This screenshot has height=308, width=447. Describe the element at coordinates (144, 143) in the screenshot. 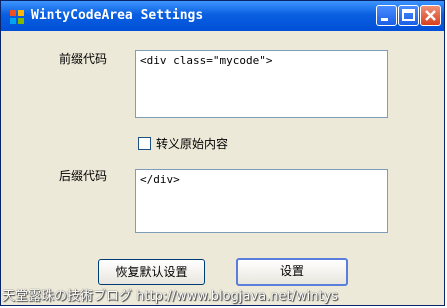

I see `escape-content-checkbox` at that location.